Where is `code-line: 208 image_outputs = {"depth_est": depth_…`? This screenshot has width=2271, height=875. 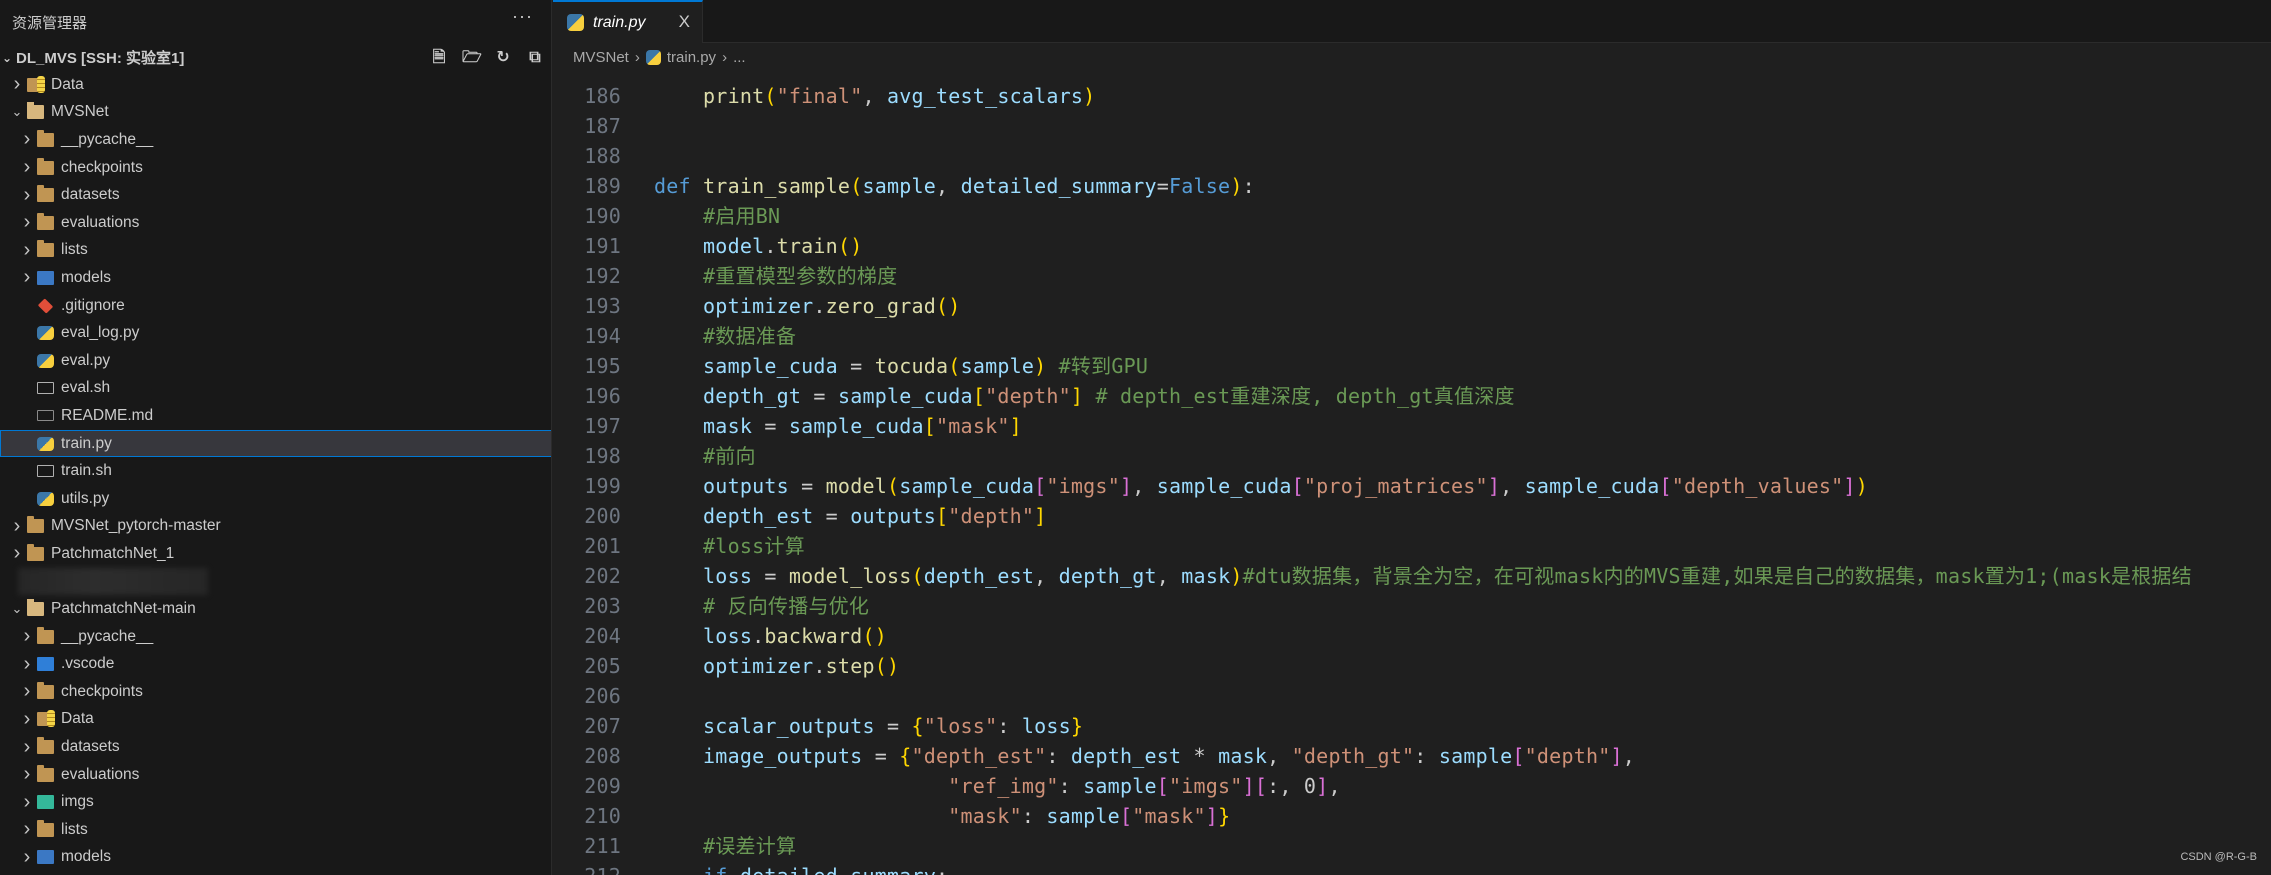
code-line: 208 image_outputs = {"depth_est": depth_… is located at coordinates (1412, 756).